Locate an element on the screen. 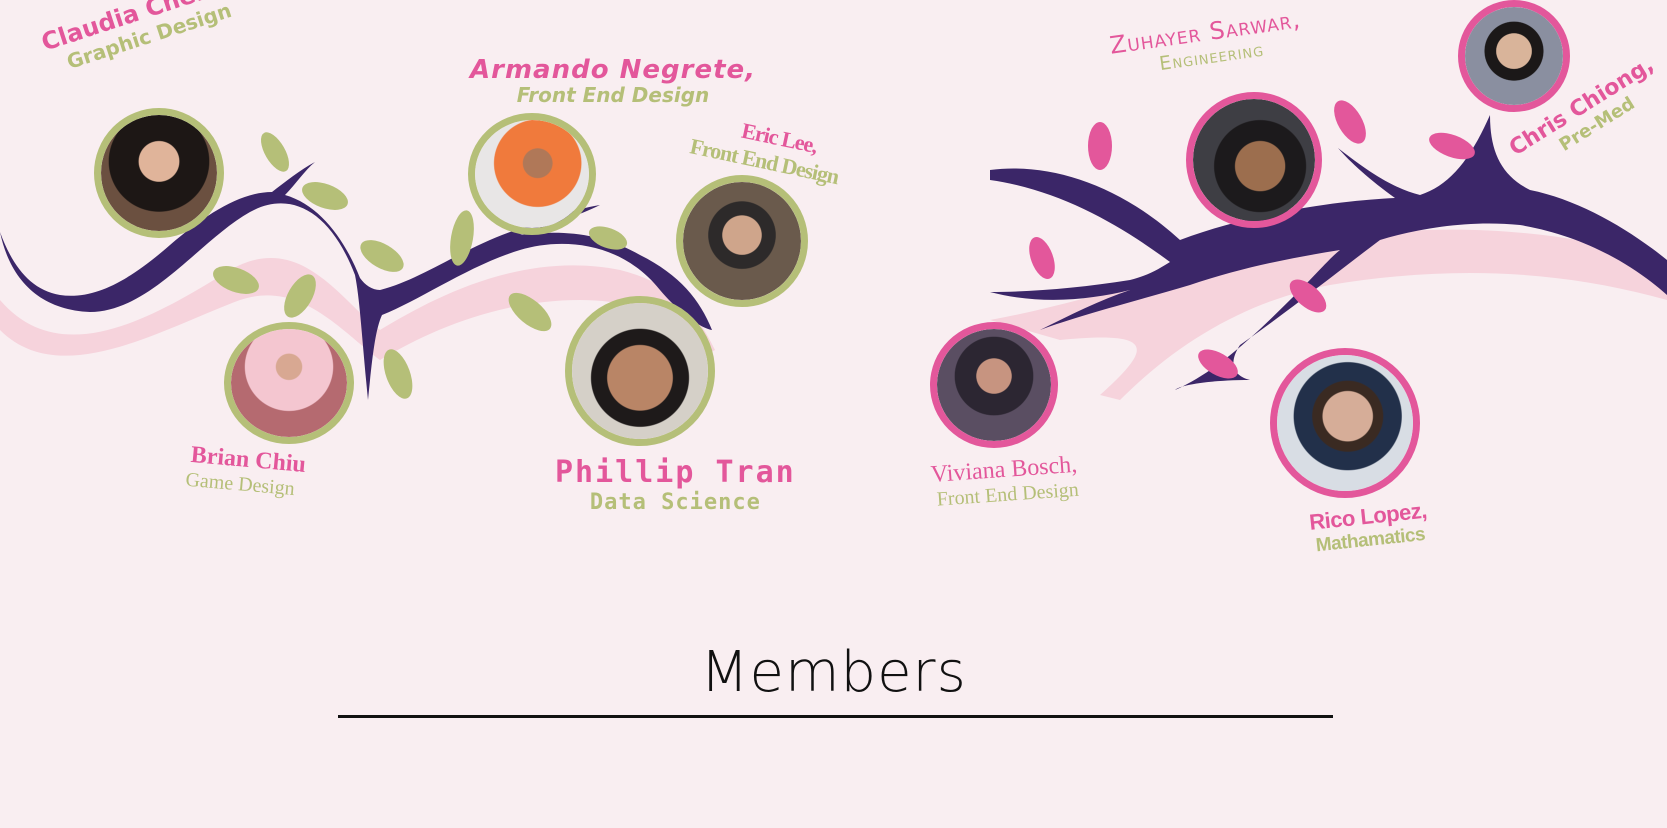 The height and width of the screenshot is (828, 1667). avatar-chris is located at coordinates (1514, 56).